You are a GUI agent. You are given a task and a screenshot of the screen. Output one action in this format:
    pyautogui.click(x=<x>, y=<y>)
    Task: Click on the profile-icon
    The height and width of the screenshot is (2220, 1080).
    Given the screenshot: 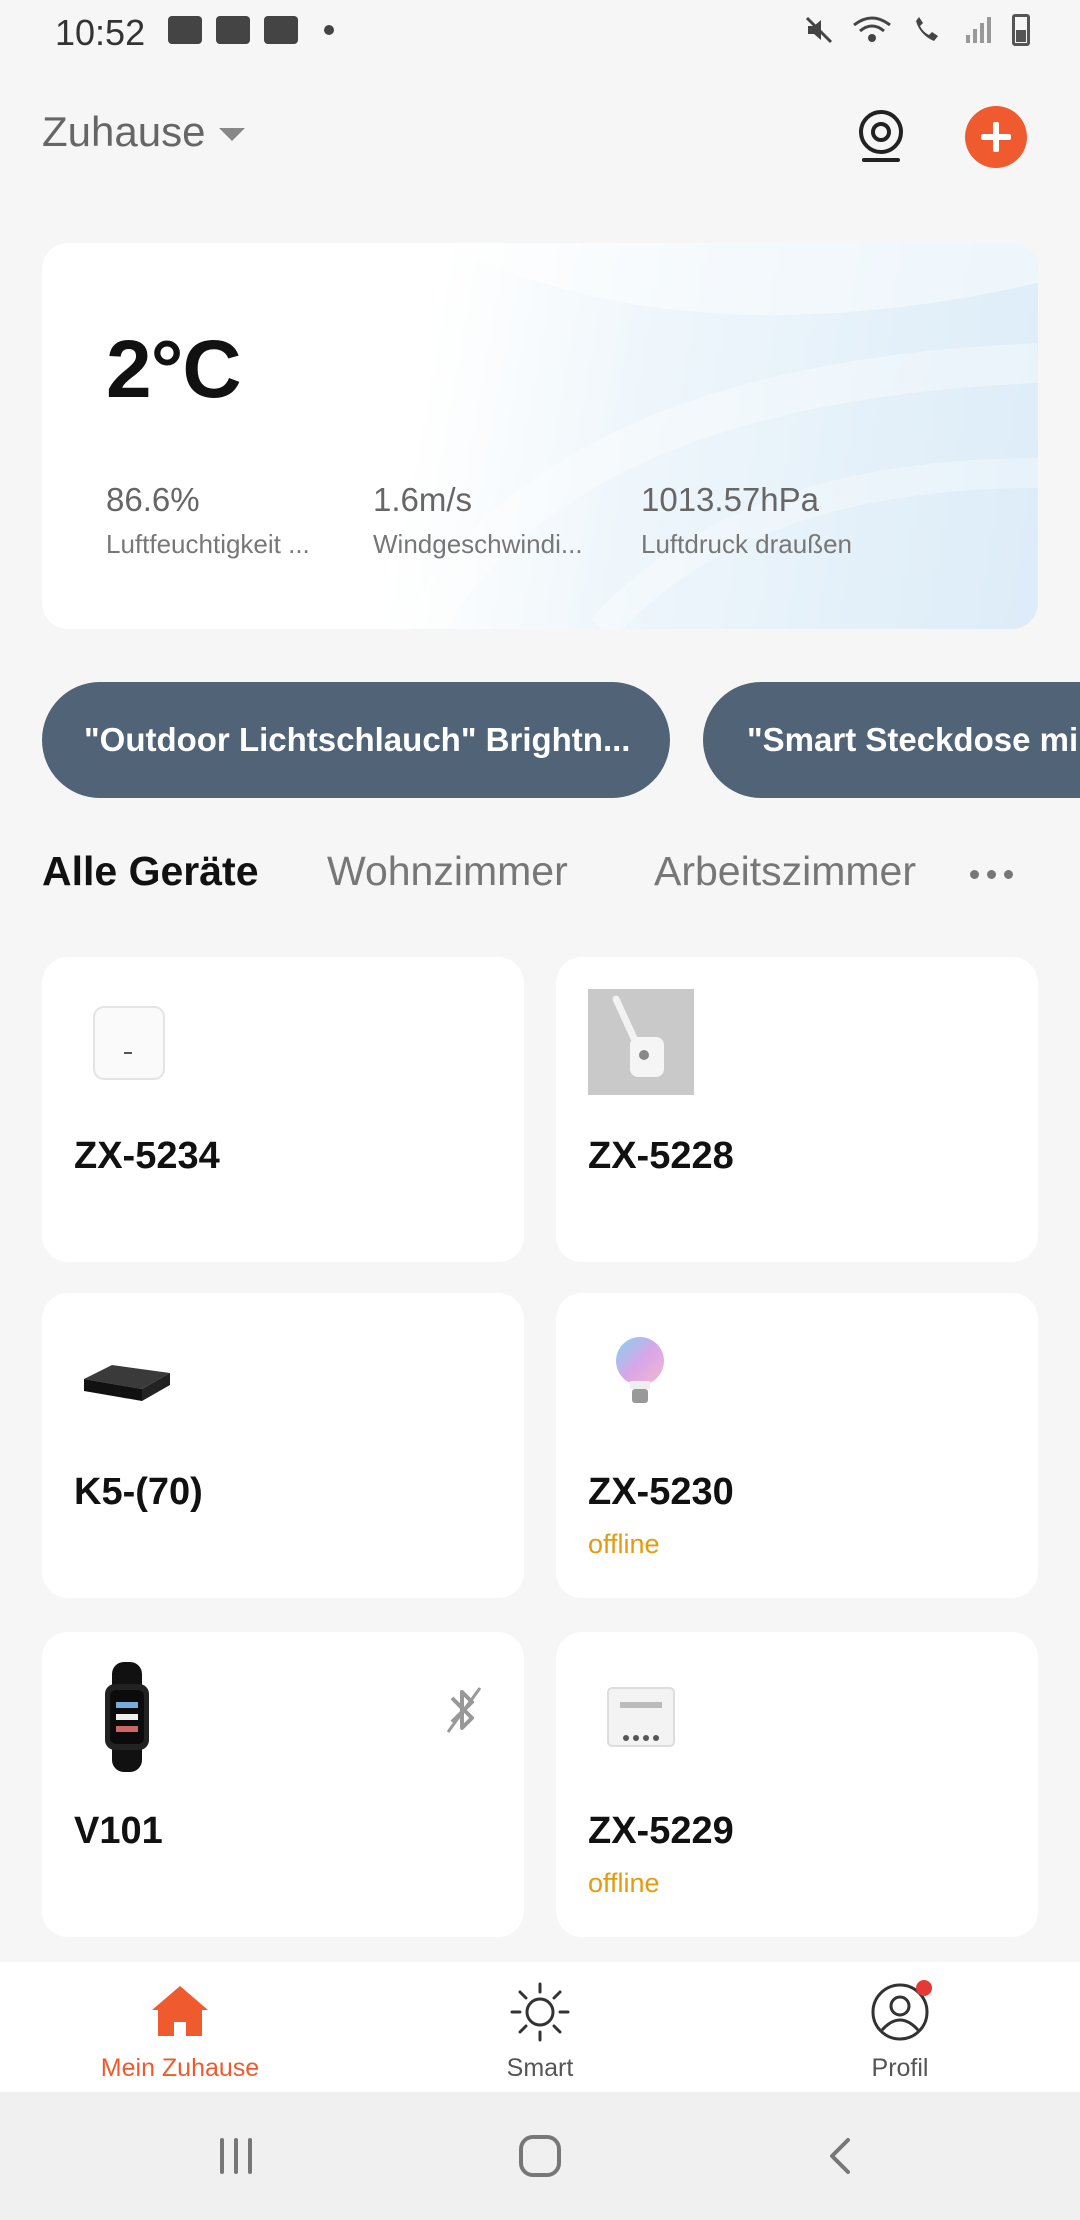 What is the action you would take?
    pyautogui.click(x=901, y=2010)
    